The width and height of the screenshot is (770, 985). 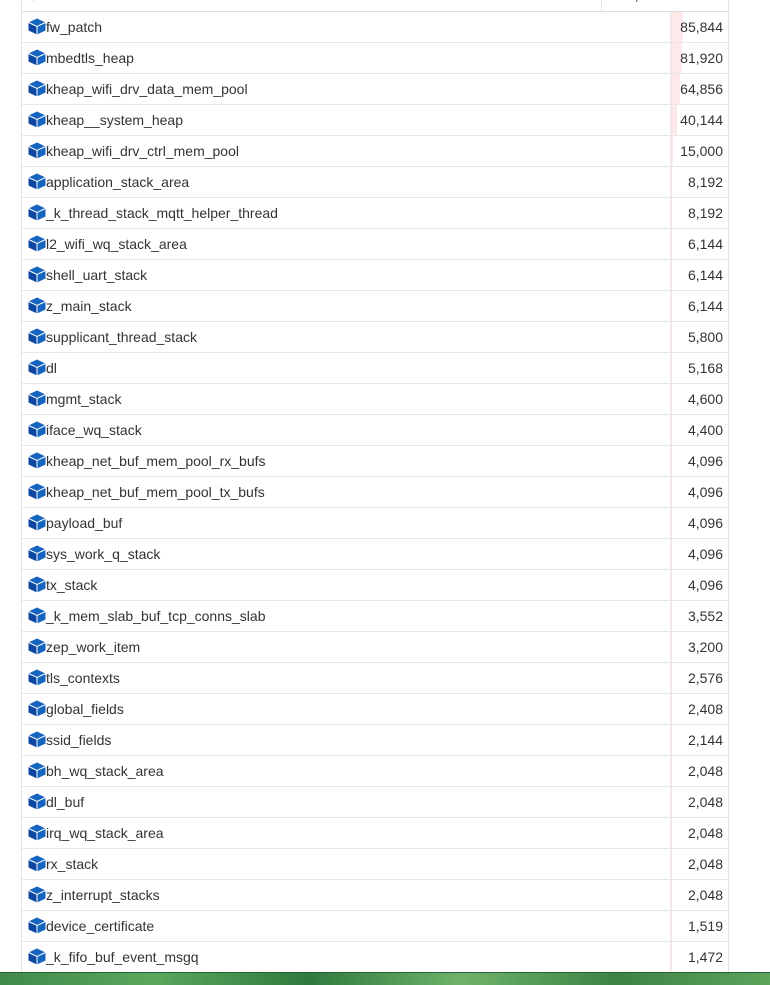 What do you see at coordinates (699, 275) in the screenshot?
I see `size-cell: 6,144` at bounding box center [699, 275].